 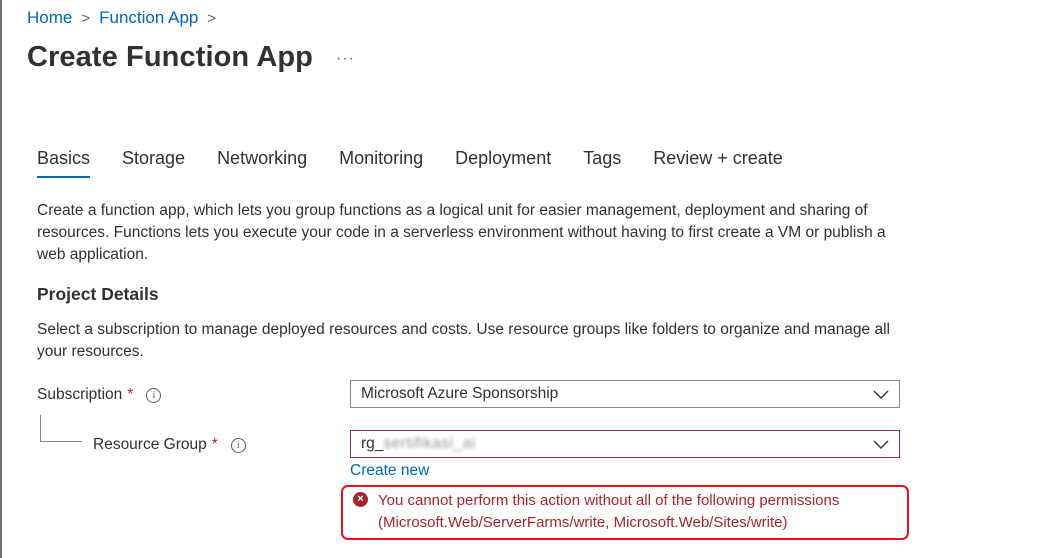 What do you see at coordinates (49, 18) in the screenshot?
I see `breadcrumb-home-link: Home` at bounding box center [49, 18].